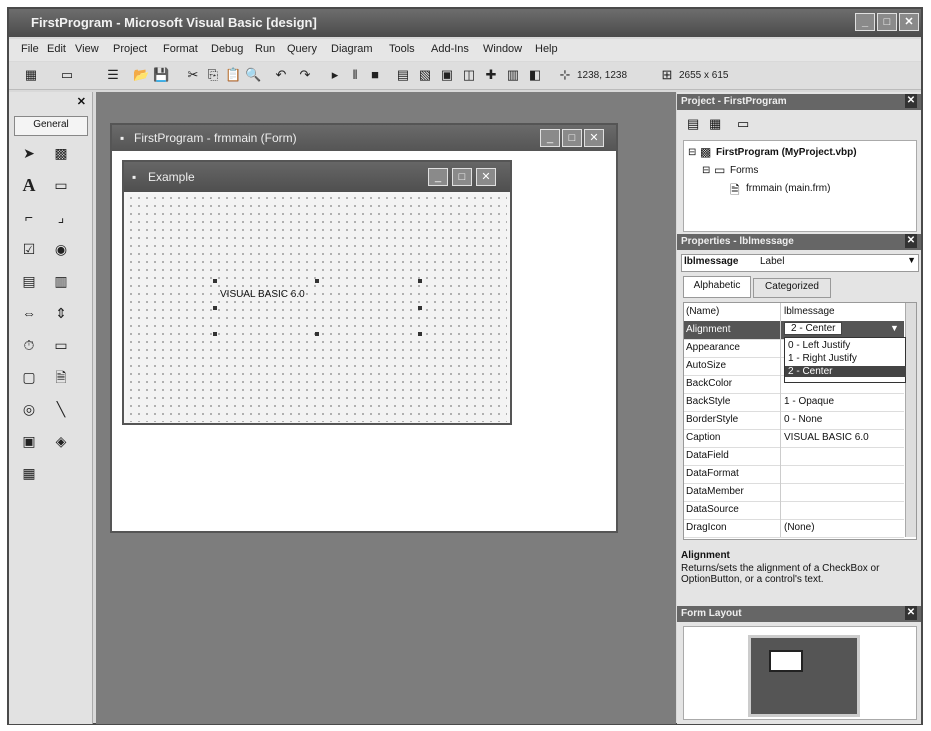 The width and height of the screenshot is (931, 731). Describe the element at coordinates (743, 124) in the screenshot. I see `toggle-folders-icon: ▭` at that location.